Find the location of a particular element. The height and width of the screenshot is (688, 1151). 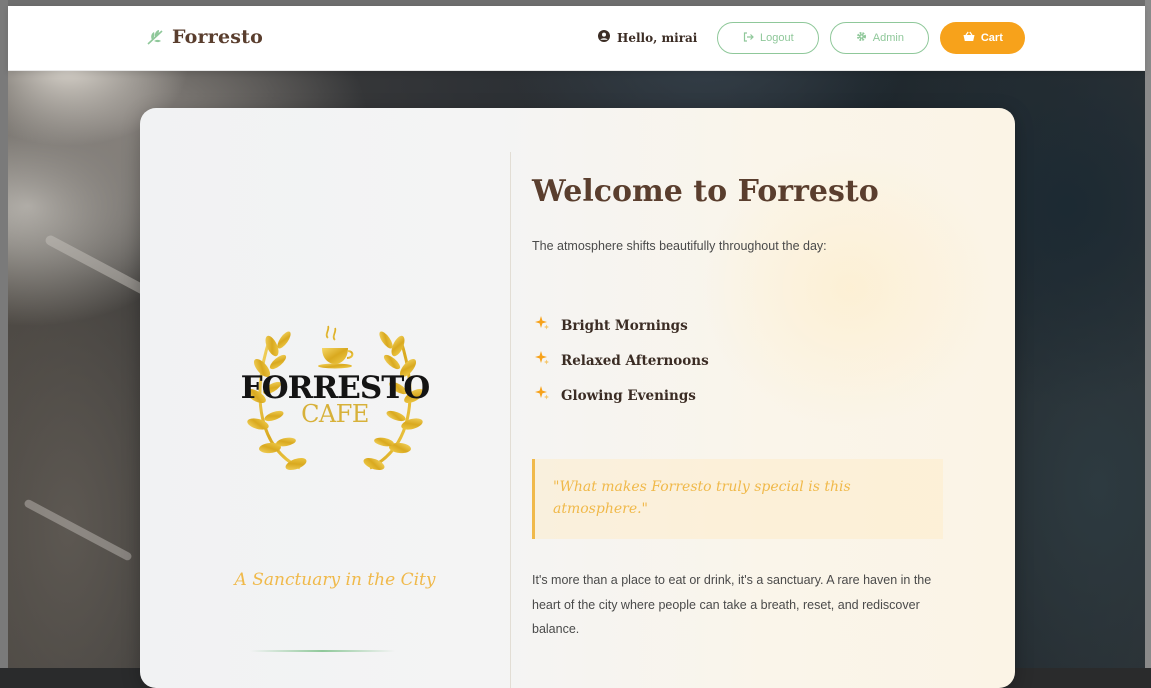

nav-actions: Hello, mirai Logout Admin Cart is located at coordinates (812, 38).